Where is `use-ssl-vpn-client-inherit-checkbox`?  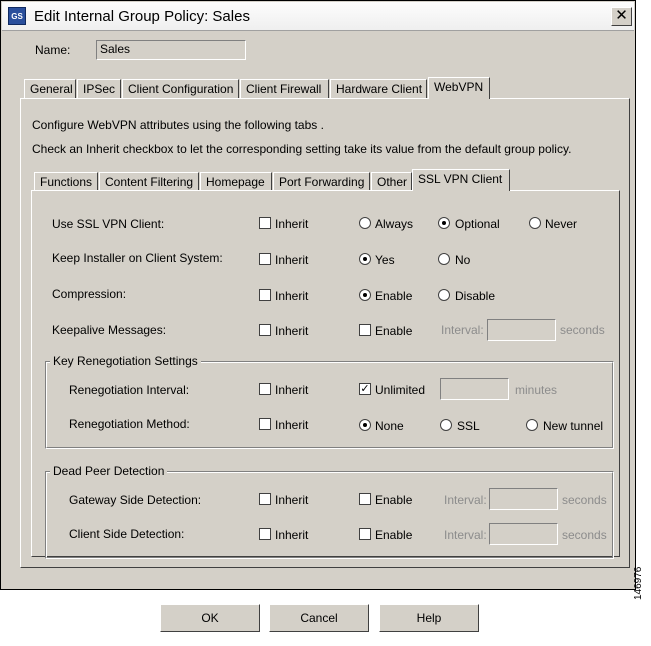 use-ssl-vpn-client-inherit-checkbox is located at coordinates (265, 223).